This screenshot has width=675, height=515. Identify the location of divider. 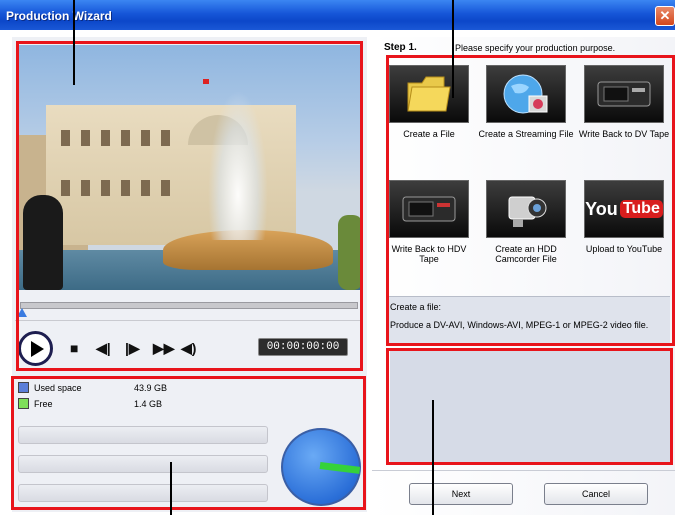
(523, 470).